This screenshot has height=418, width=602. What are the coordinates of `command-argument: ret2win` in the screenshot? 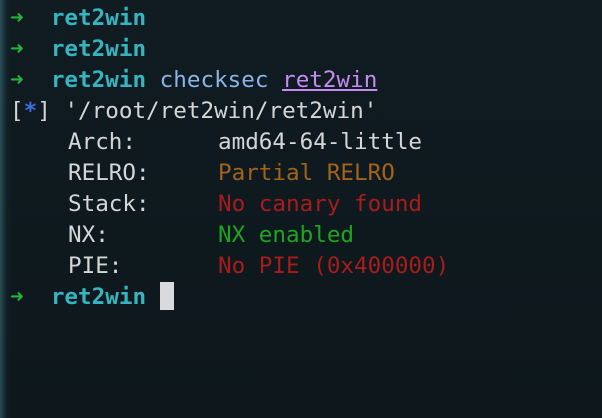 It's located at (329, 80).